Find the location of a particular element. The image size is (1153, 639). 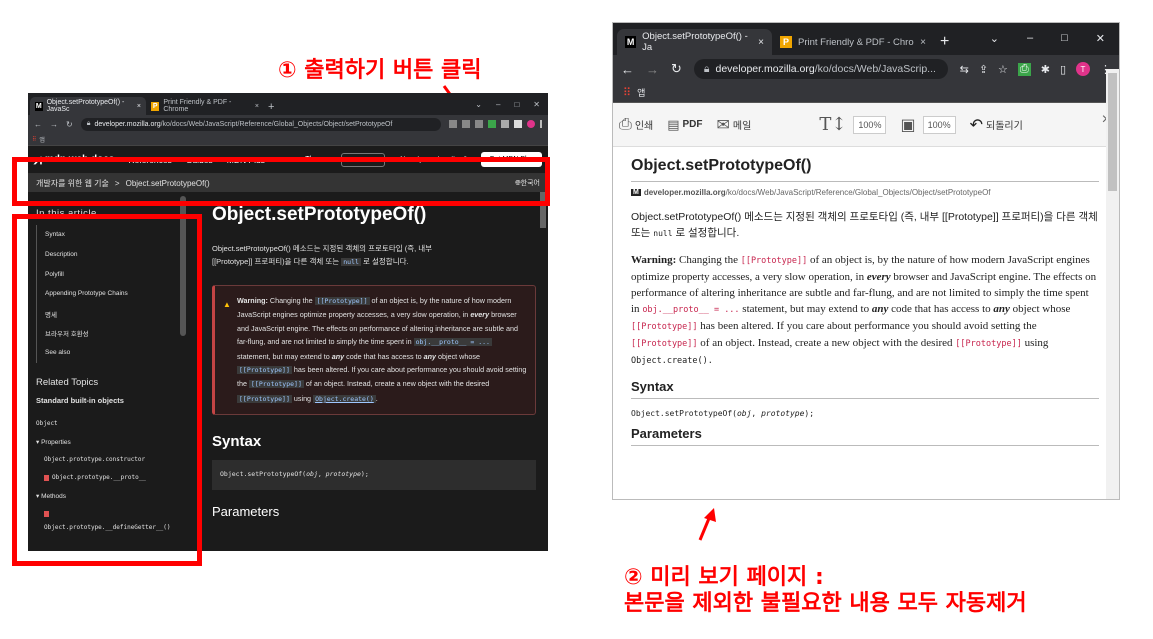

left-tab-mdn: M Object.setPrototypeOf() - JavaSc × is located at coordinates (88, 106).